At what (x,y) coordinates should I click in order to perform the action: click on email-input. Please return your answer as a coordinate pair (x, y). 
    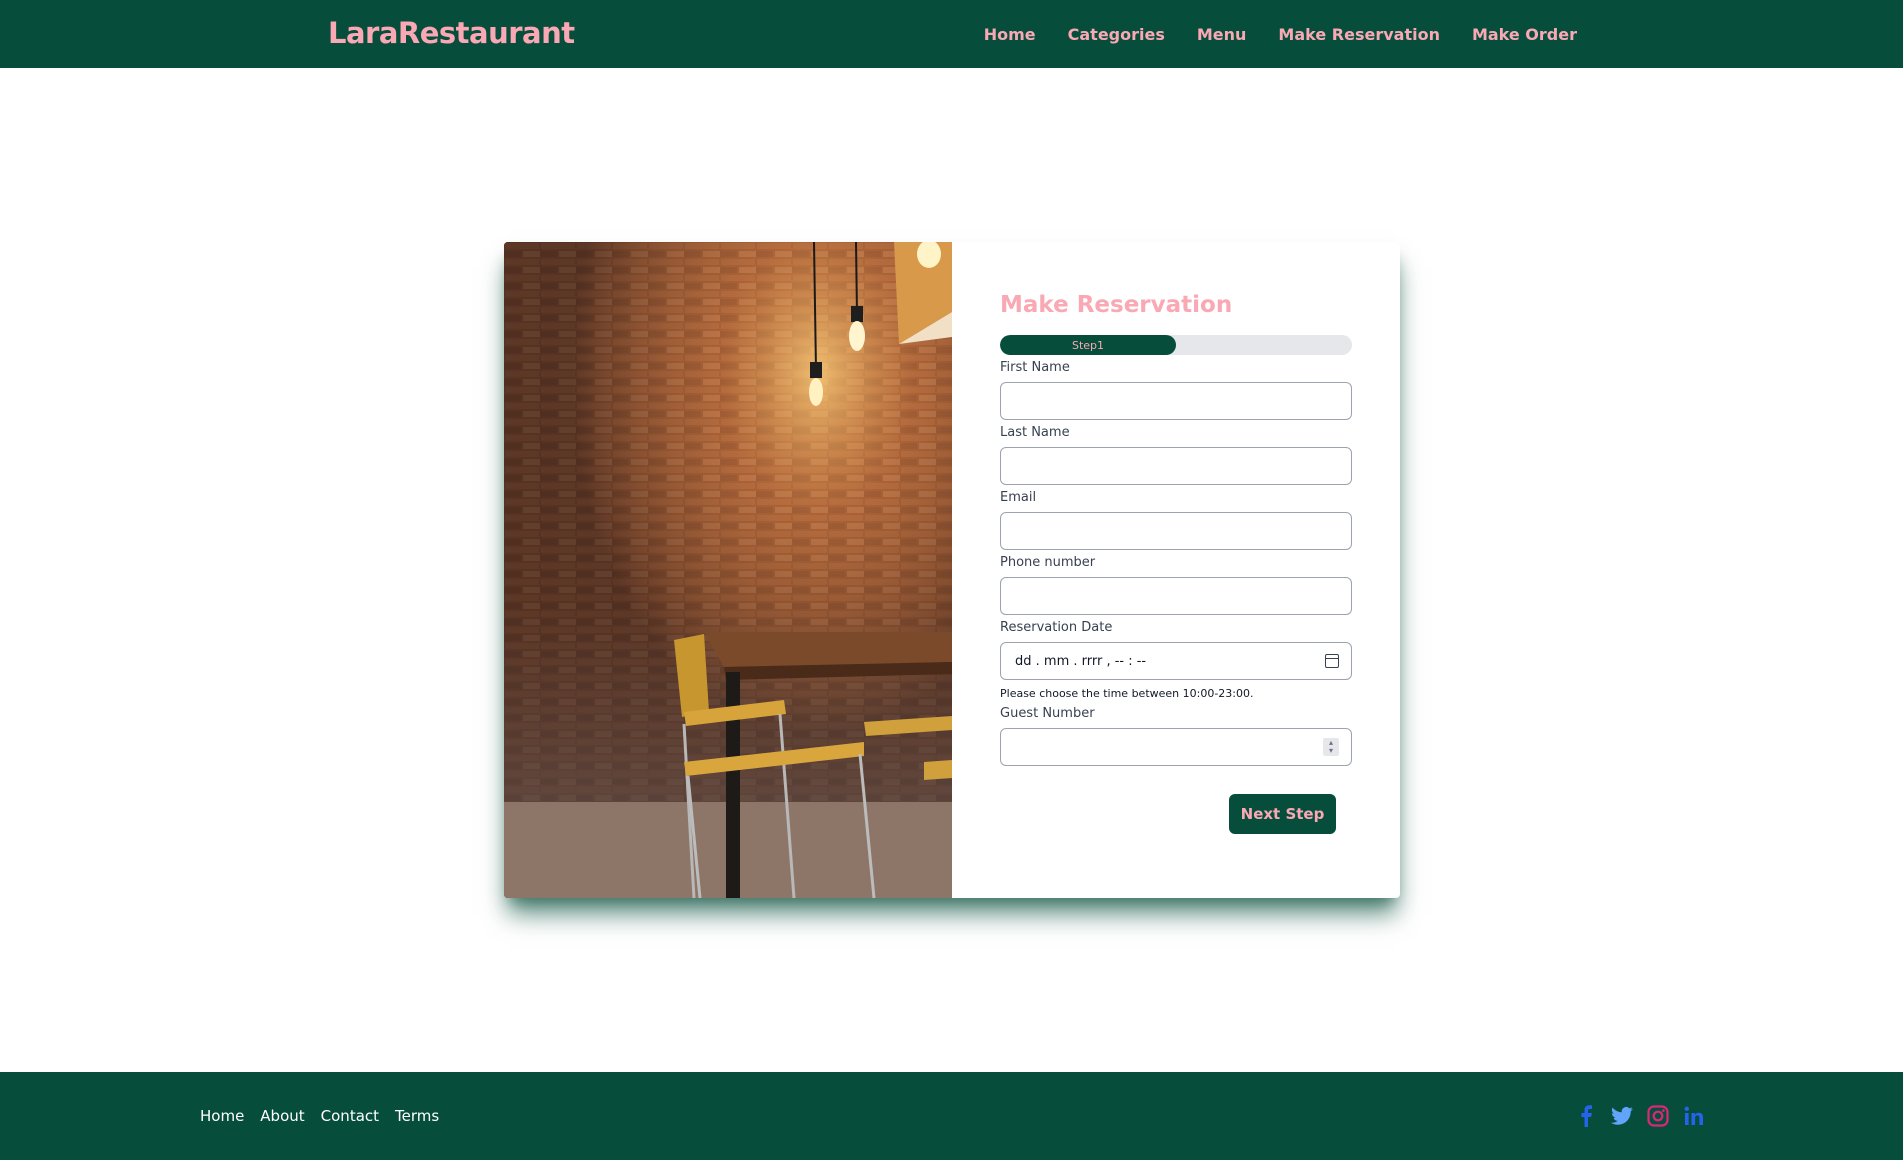
    Looking at the image, I should click on (1176, 531).